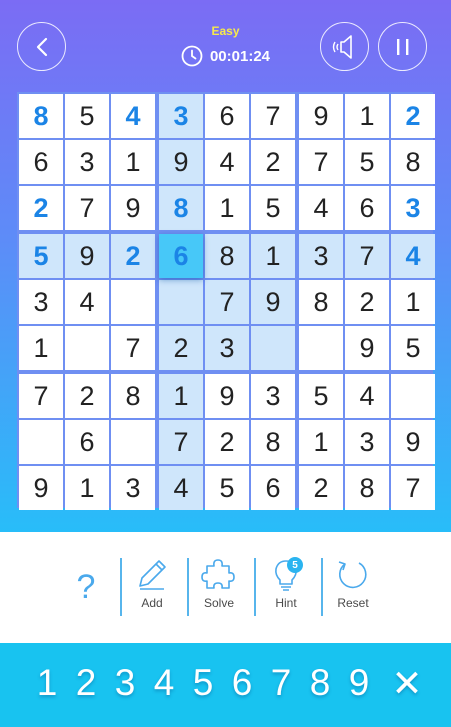  Describe the element at coordinates (242, 683) in the screenshot. I see `digit-button-6: 6` at that location.